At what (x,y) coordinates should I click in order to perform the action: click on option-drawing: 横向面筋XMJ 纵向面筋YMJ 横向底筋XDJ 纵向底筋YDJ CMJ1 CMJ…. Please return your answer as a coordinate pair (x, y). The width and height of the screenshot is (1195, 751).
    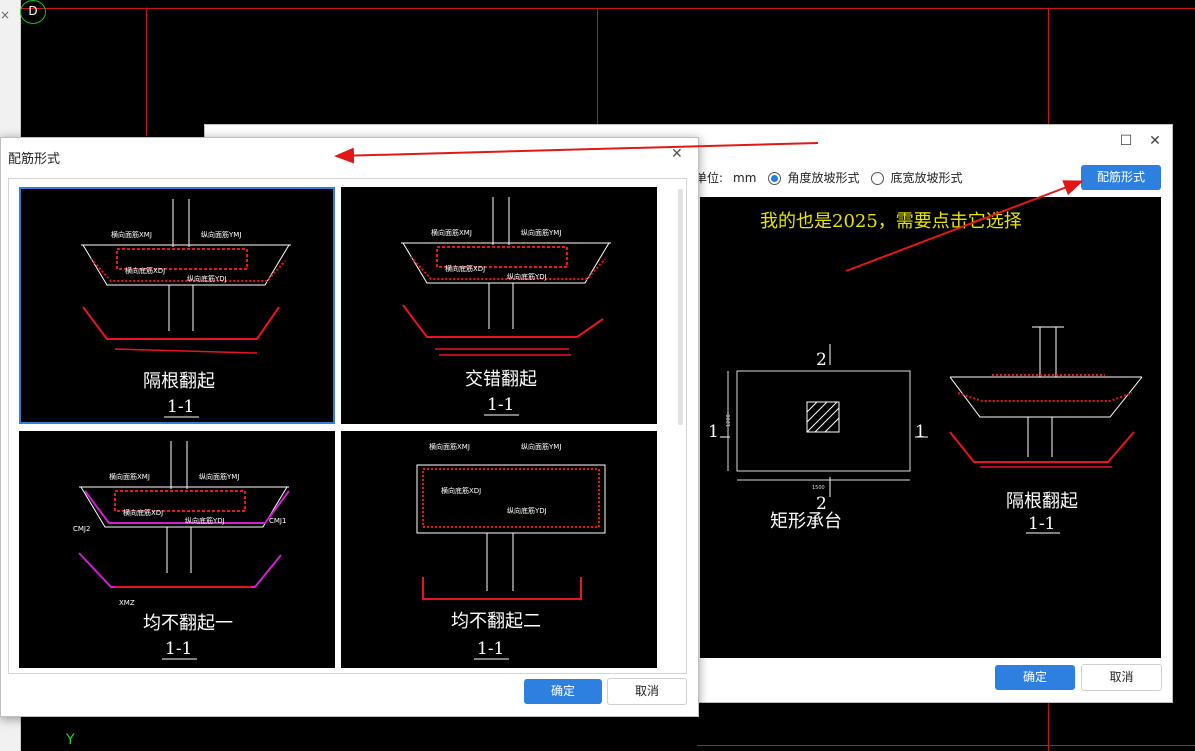
    Looking at the image, I should click on (181, 550).